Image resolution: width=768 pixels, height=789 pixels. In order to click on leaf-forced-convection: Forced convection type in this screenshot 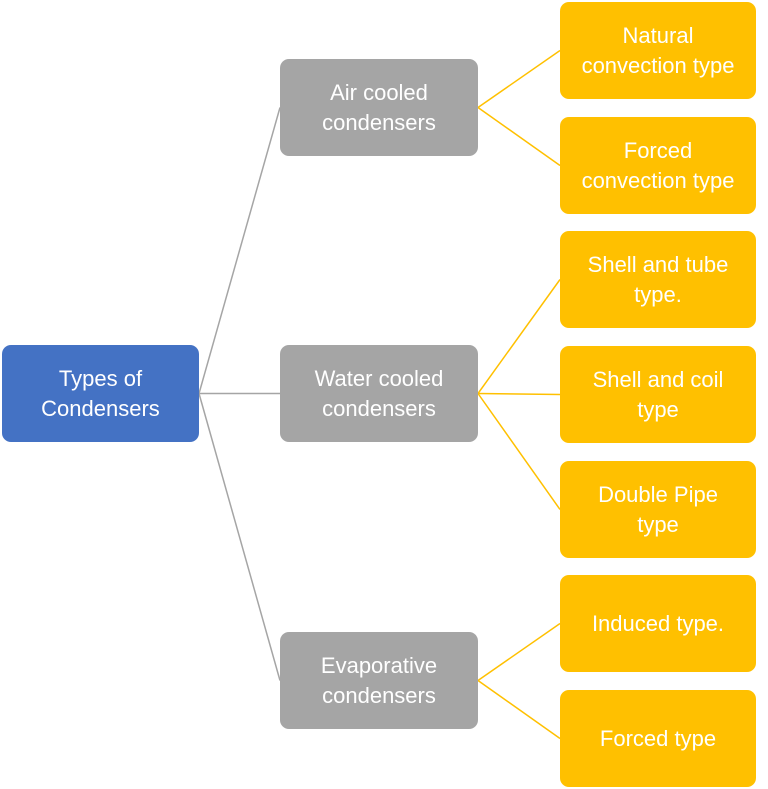, I will do `click(658, 165)`.